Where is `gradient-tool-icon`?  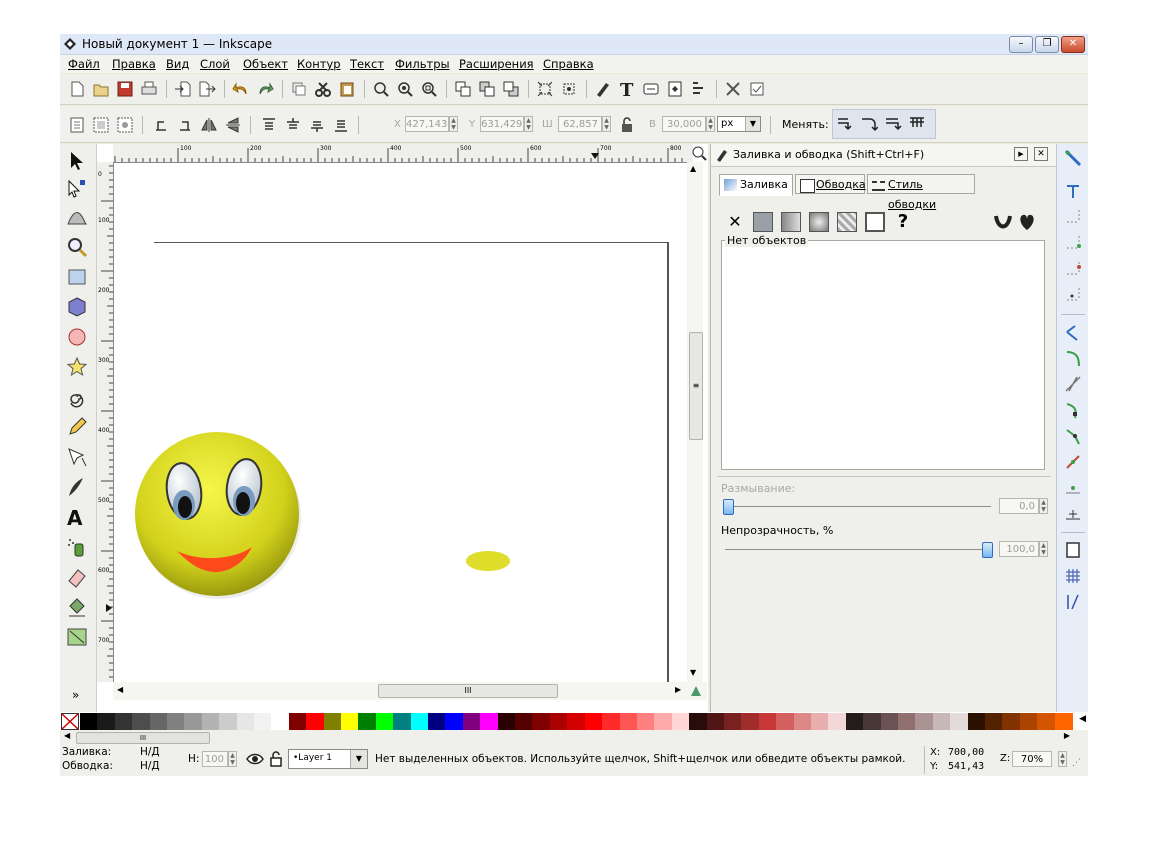
gradient-tool-icon is located at coordinates (77, 637).